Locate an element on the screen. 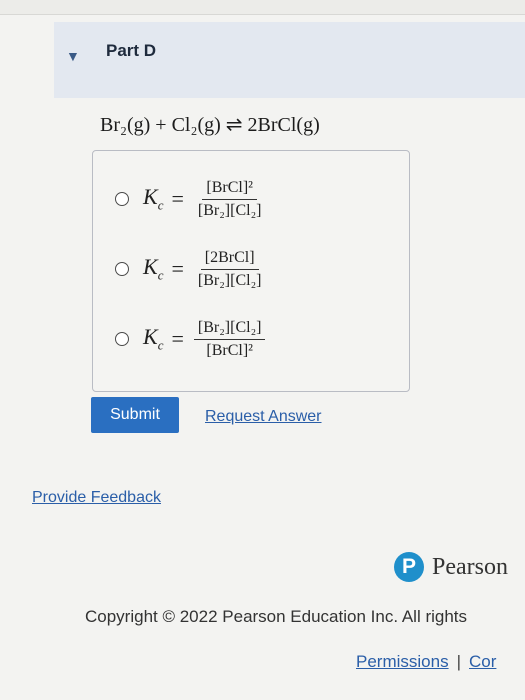  choice-option-3: Kc = [Br₂][Cl₂] [BrCl]² is located at coordinates (190, 339).